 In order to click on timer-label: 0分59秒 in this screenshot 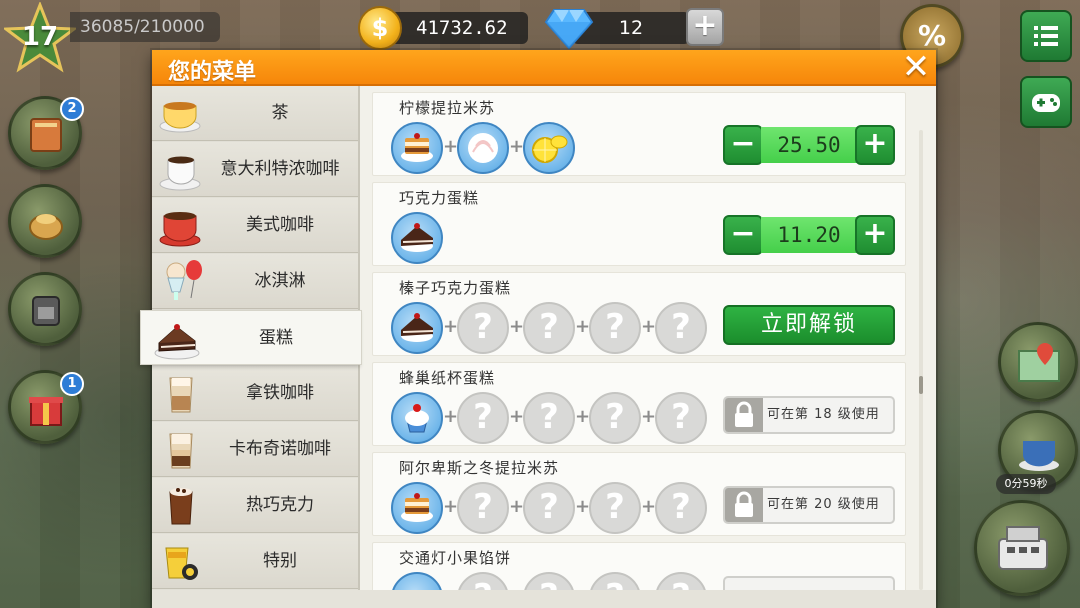, I will do `click(1026, 484)`.